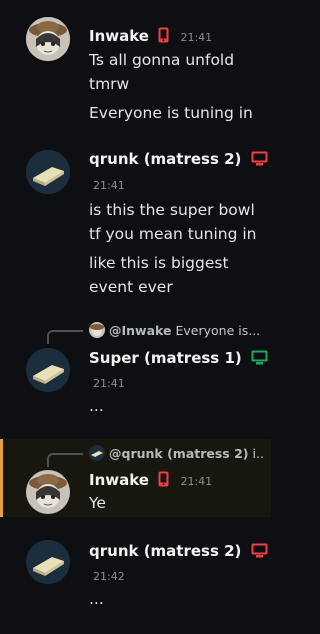 The width and height of the screenshot is (320, 634). Describe the element at coordinates (131, 287) in the screenshot. I see `message-text: event ever` at that location.